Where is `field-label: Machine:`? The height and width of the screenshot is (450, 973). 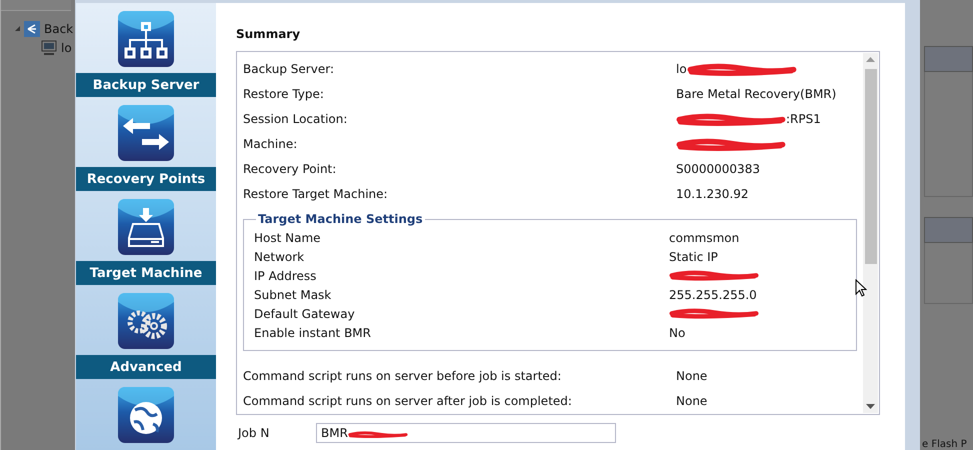
field-label: Machine: is located at coordinates (270, 143).